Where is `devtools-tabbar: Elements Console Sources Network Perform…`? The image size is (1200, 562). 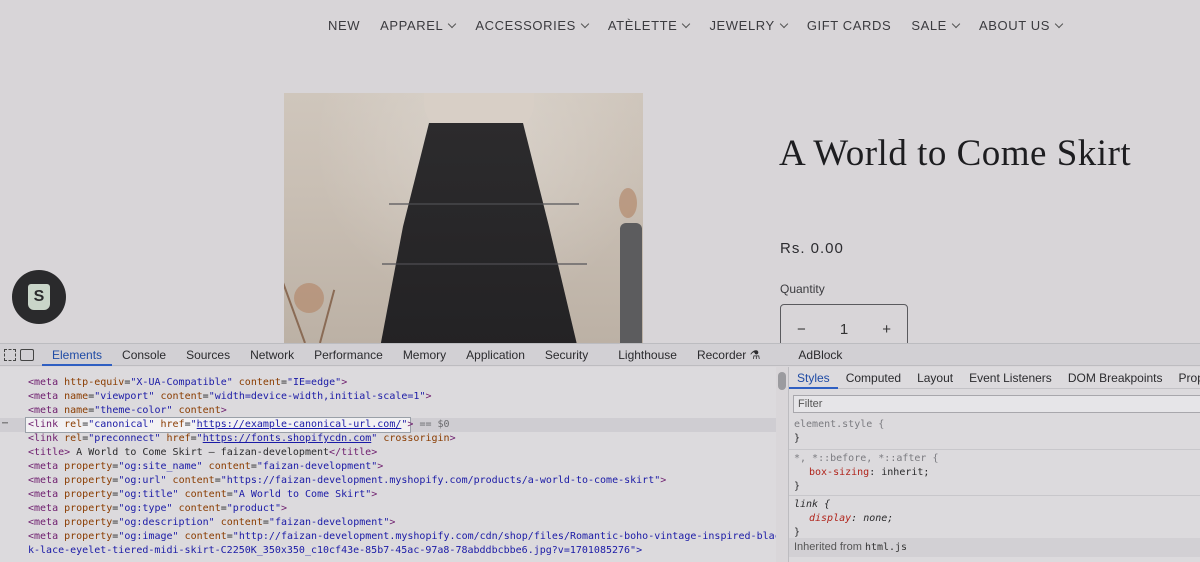 devtools-tabbar: Elements Console Sources Network Perform… is located at coordinates (600, 355).